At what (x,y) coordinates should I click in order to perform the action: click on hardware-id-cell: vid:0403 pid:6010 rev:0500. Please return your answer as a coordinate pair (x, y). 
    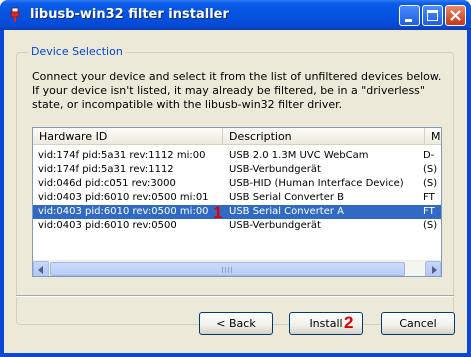
    Looking at the image, I should click on (107, 225).